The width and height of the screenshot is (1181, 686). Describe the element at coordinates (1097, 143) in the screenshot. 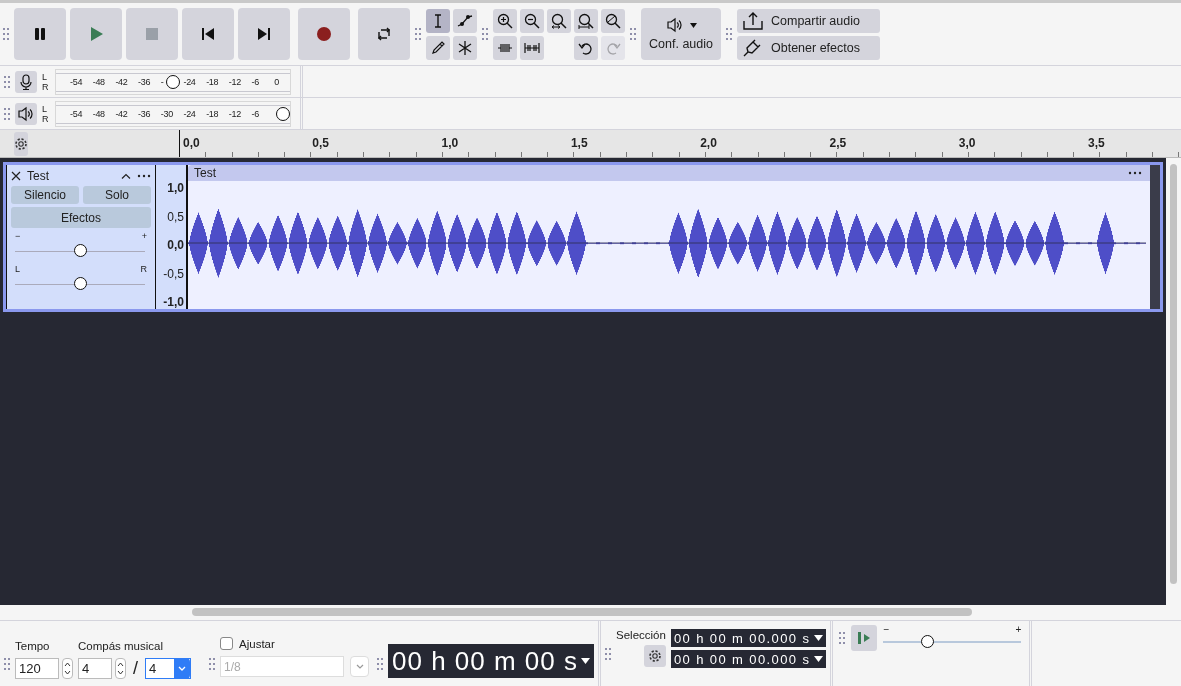

I see `timeline-label: 3,5` at that location.